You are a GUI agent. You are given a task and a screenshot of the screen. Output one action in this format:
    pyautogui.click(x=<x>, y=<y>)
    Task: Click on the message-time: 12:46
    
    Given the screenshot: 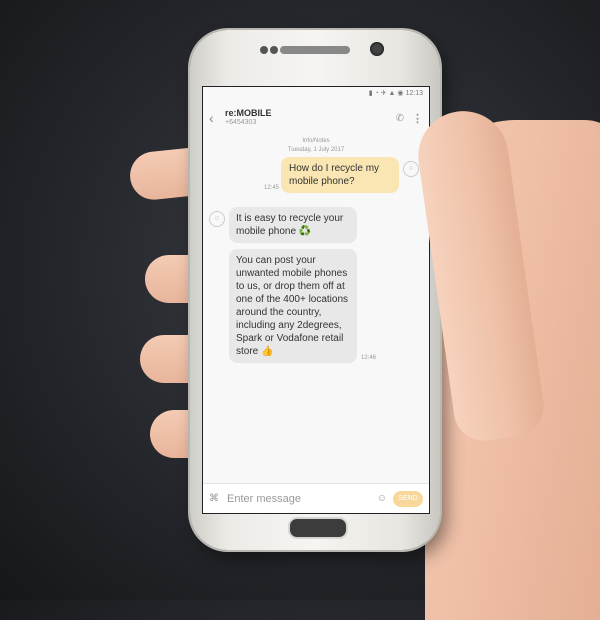 What is the action you would take?
    pyautogui.click(x=369, y=358)
    